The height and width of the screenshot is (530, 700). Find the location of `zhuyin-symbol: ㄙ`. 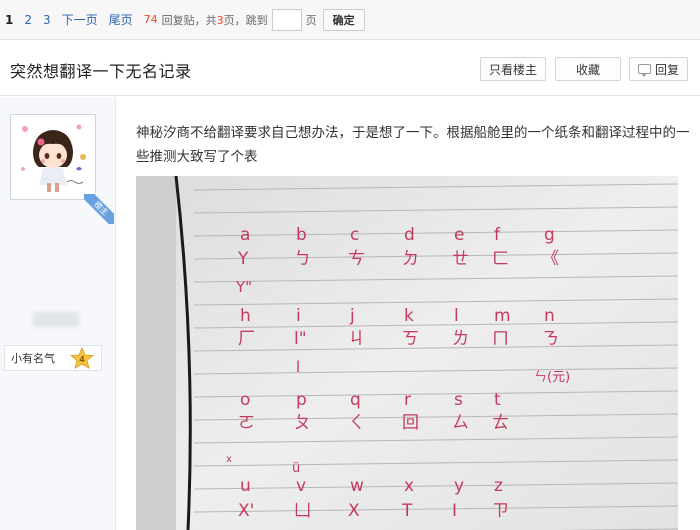

zhuyin-symbol: ㄙ is located at coordinates (460, 423).